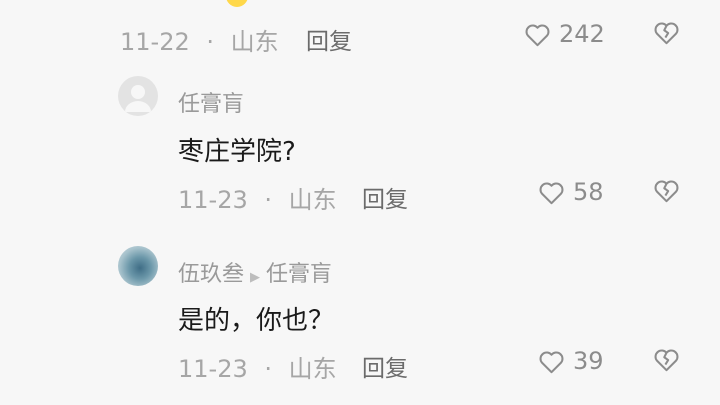  What do you see at coordinates (571, 361) in the screenshot?
I see `like-button: 39` at bounding box center [571, 361].